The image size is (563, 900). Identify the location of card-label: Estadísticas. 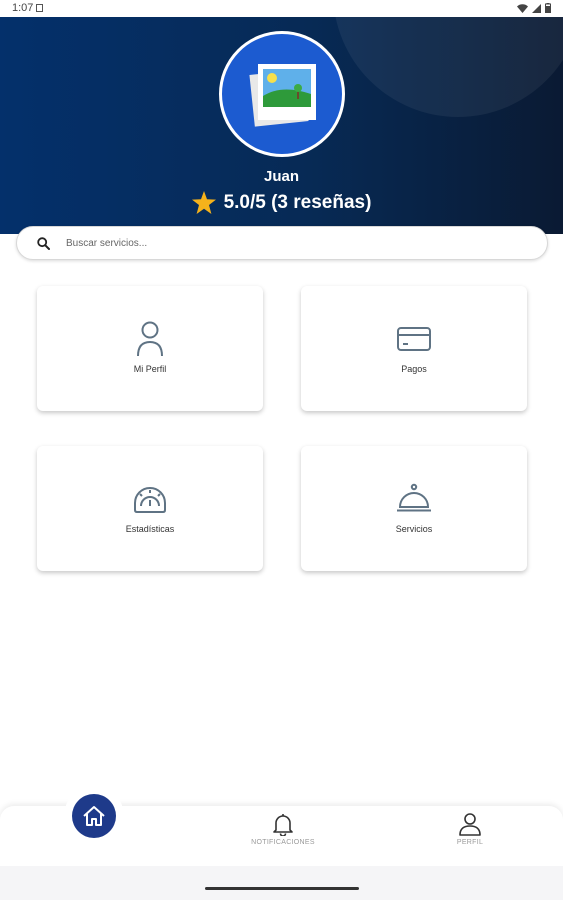
(150, 529).